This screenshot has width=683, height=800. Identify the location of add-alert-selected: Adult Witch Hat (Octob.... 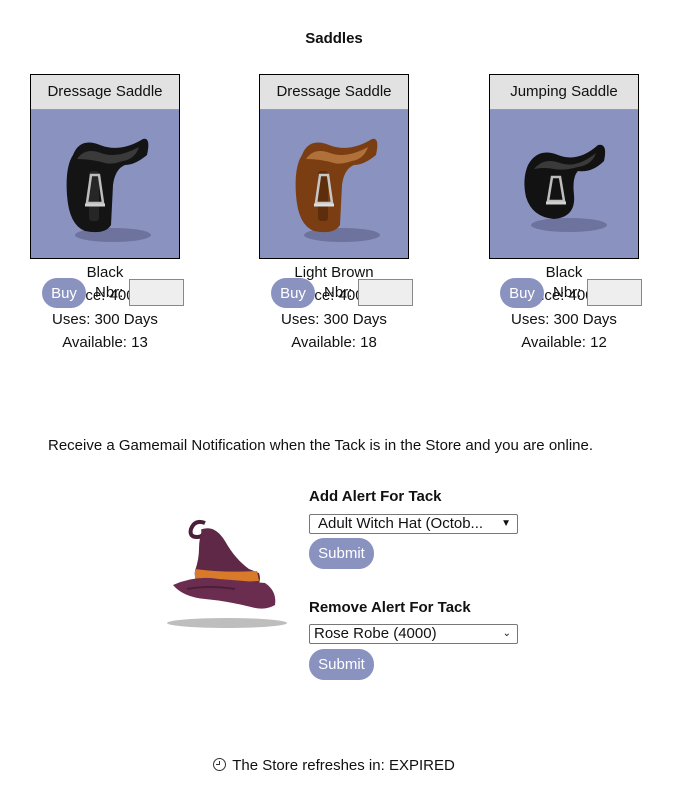
(401, 523).